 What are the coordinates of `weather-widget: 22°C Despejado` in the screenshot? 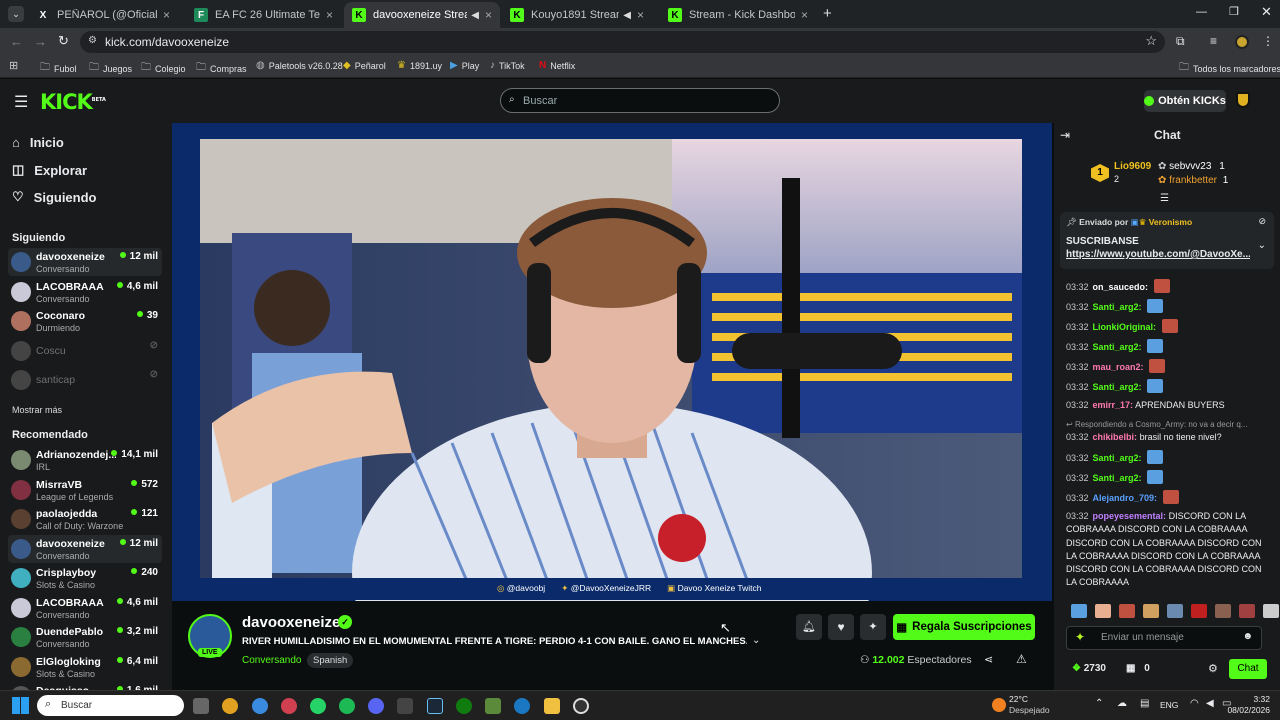 It's located at (1029, 705).